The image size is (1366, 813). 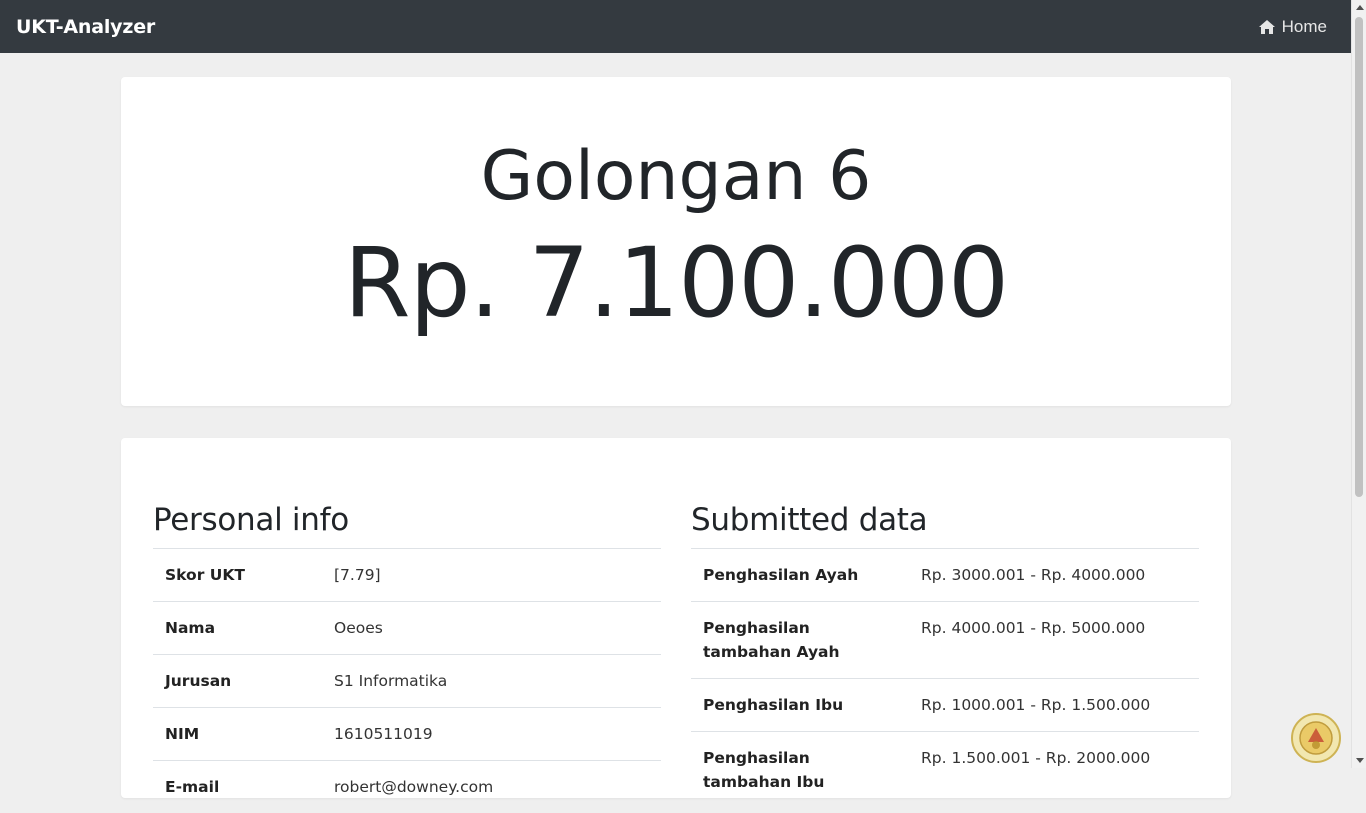 I want to click on scroll-up-icon, so click(x=1359, y=7).